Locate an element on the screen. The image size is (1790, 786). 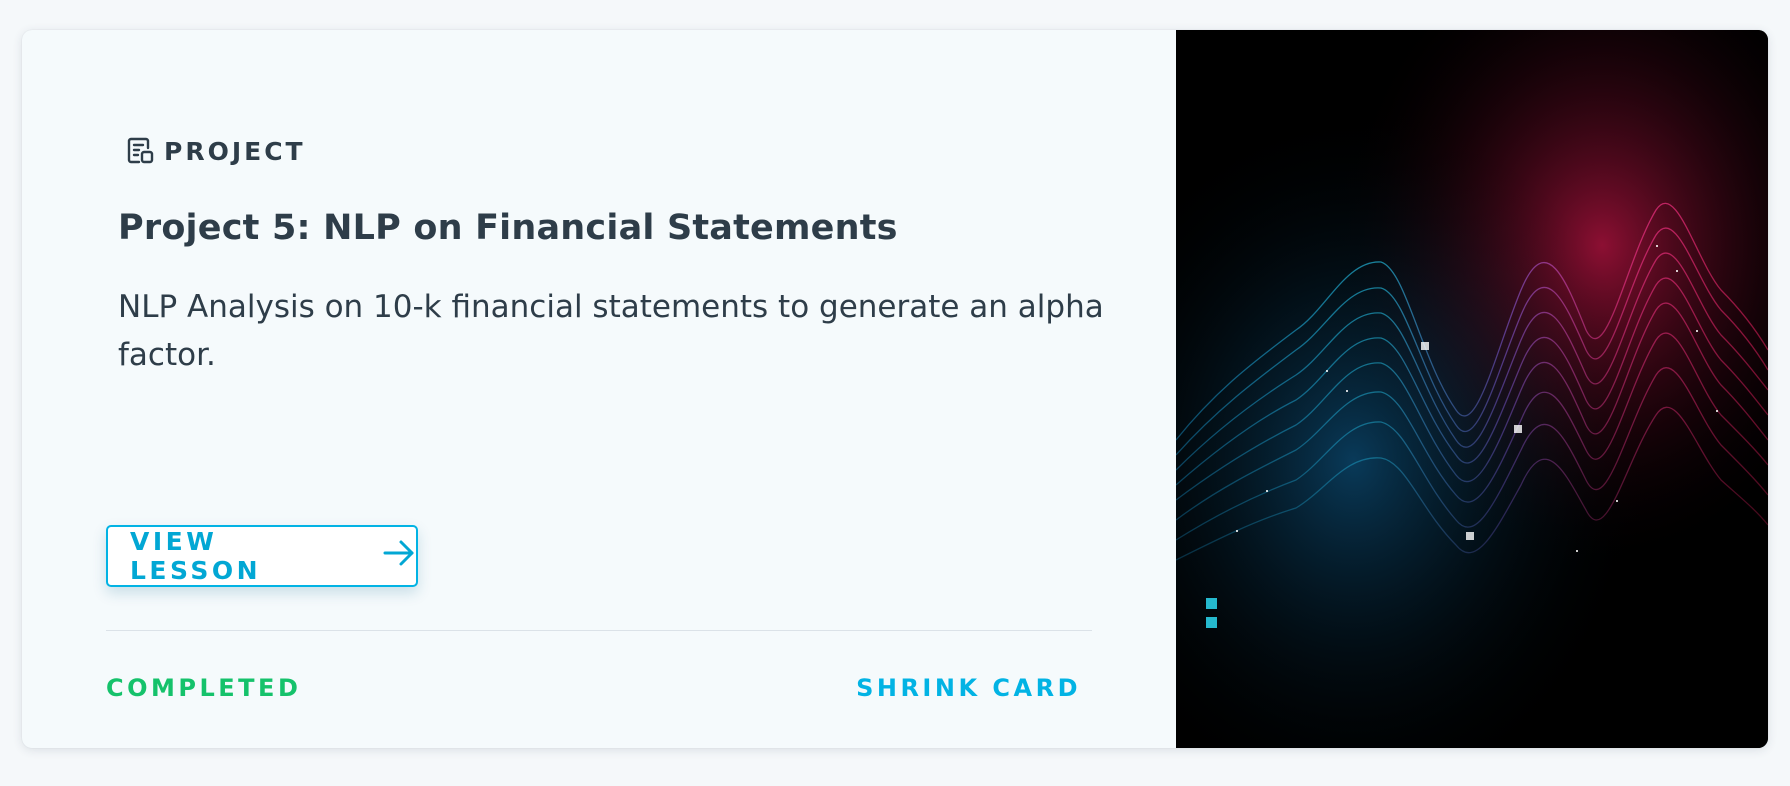
view-lesson-button: VIEW LESSON is located at coordinates (262, 556).